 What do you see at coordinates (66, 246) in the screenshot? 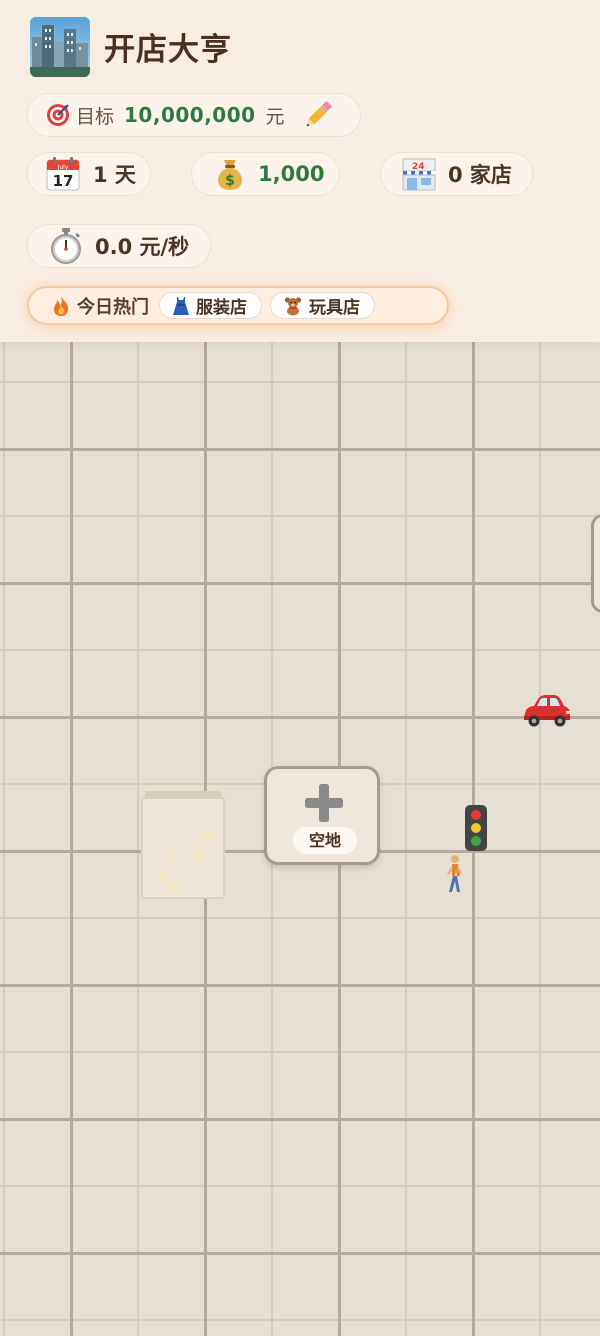
I see `stopwatch-icon` at bounding box center [66, 246].